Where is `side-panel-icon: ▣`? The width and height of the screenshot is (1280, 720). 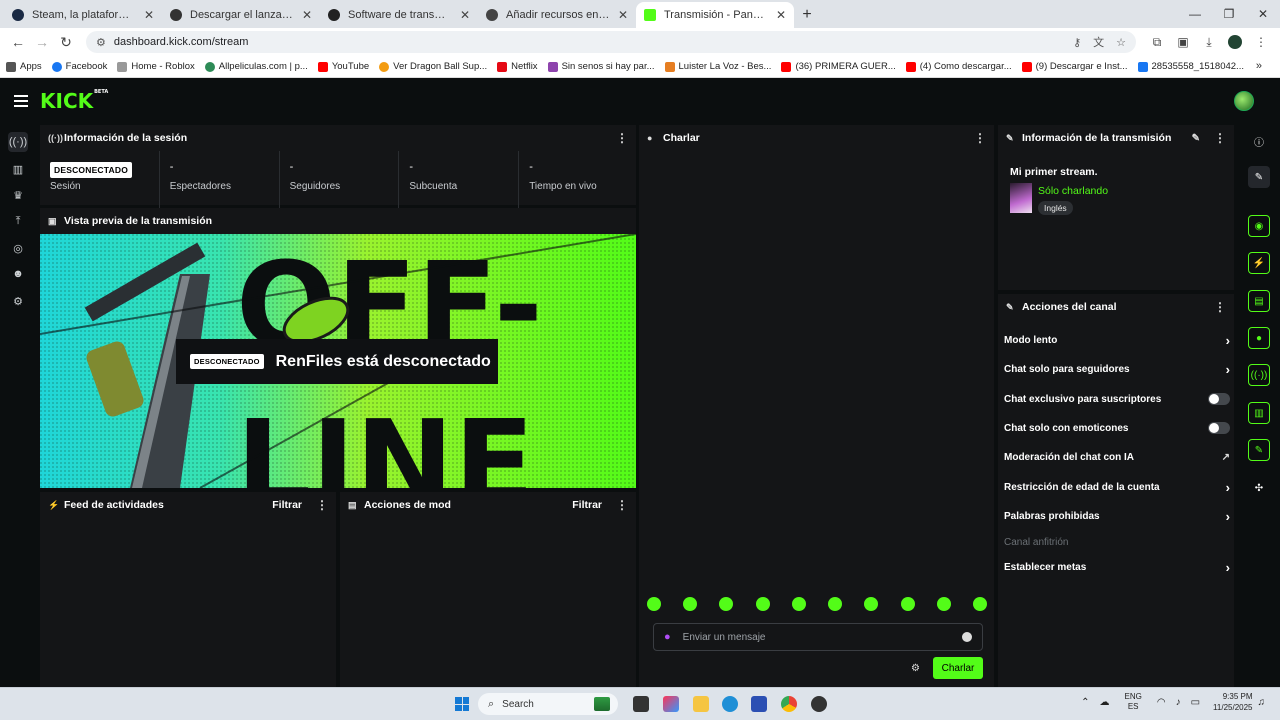
side-panel-icon: ▣ is located at coordinates (1183, 42).